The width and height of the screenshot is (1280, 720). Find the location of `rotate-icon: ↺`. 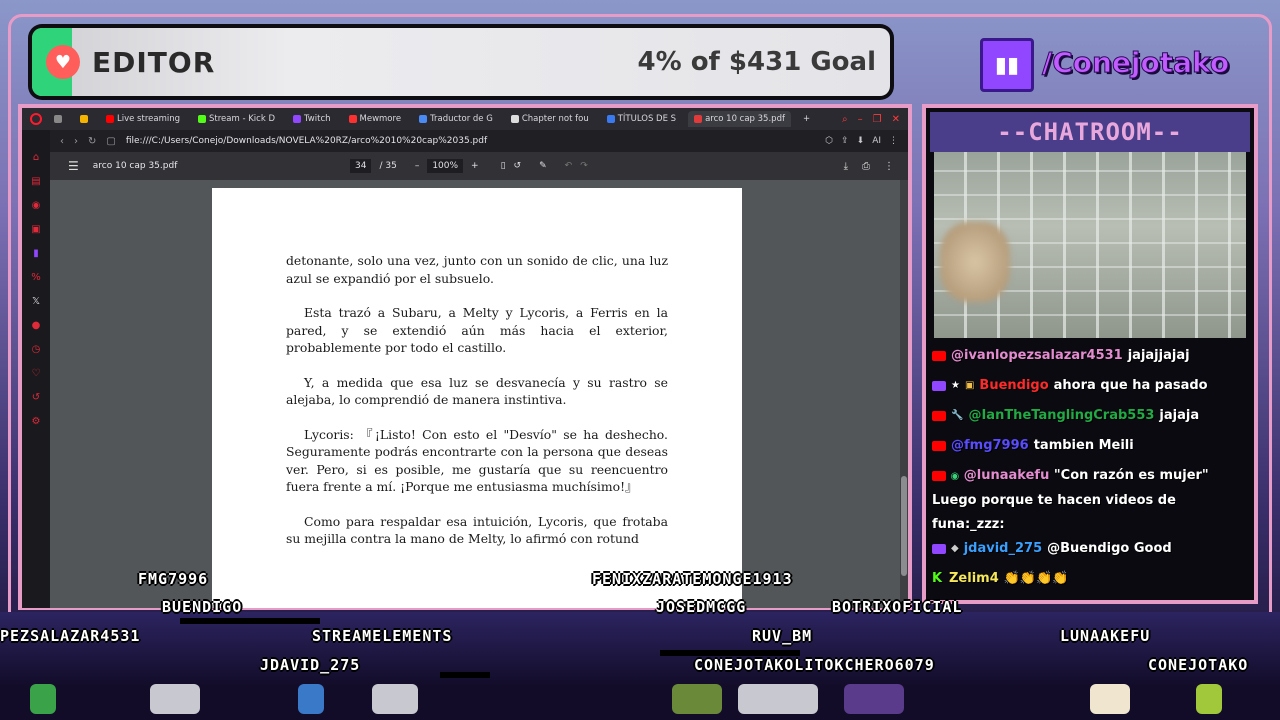

rotate-icon: ↺ is located at coordinates (518, 166).